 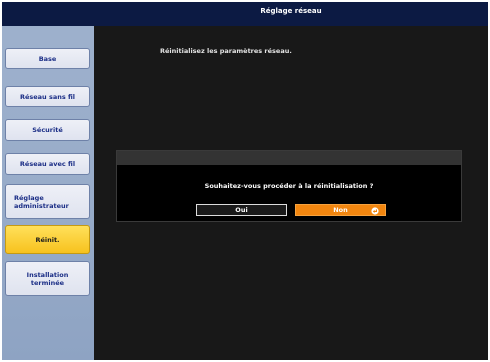 I want to click on no-button-label: Non, so click(x=340, y=210).